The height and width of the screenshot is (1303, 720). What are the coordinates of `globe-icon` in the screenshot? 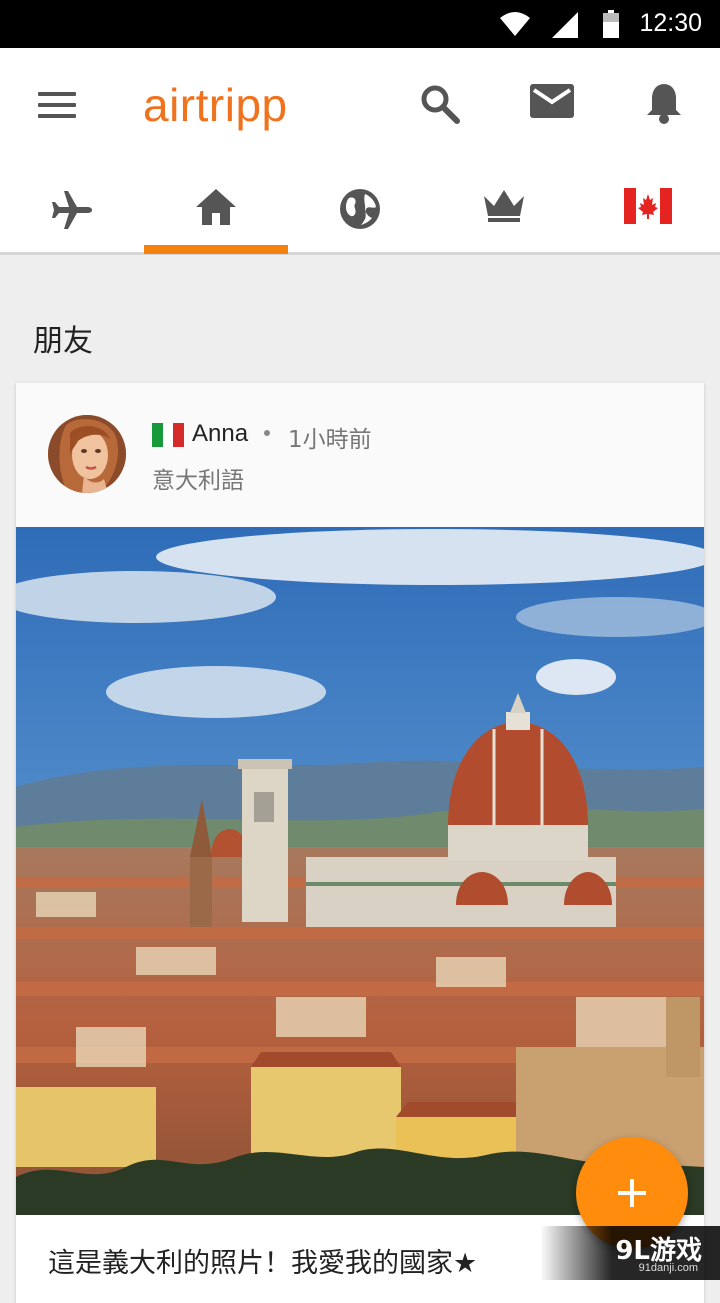 It's located at (360, 209).